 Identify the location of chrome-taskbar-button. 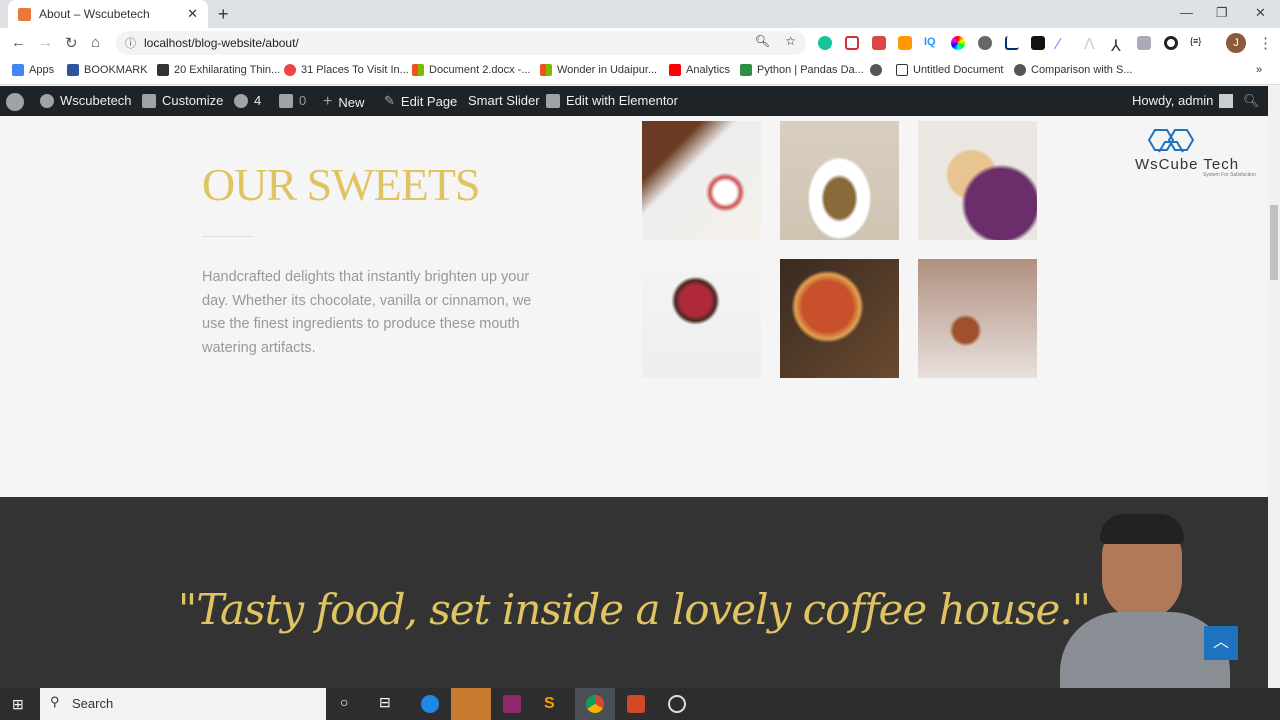
(595, 704).